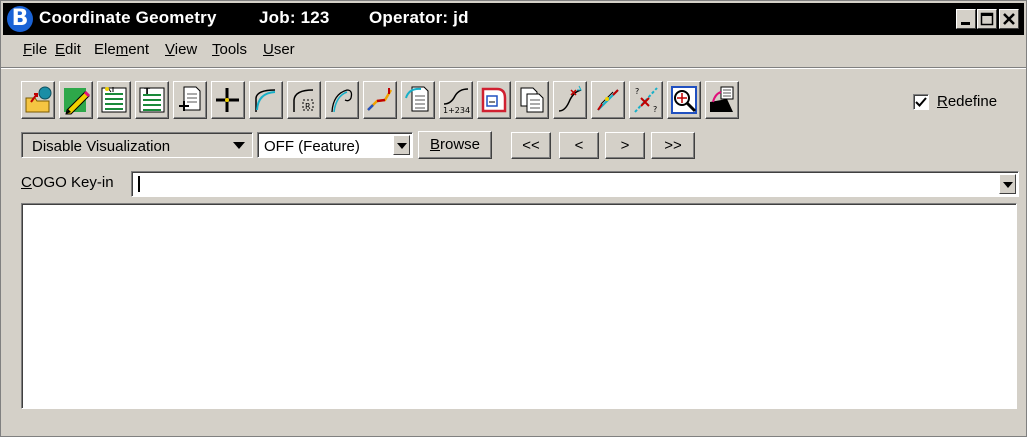 The height and width of the screenshot is (439, 1029). What do you see at coordinates (20, 19) in the screenshot?
I see `app-logo-icon: B` at bounding box center [20, 19].